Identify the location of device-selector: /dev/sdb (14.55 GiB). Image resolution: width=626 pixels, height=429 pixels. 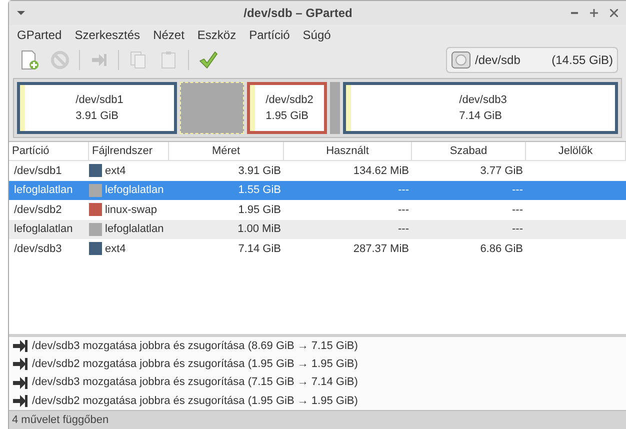
(532, 60).